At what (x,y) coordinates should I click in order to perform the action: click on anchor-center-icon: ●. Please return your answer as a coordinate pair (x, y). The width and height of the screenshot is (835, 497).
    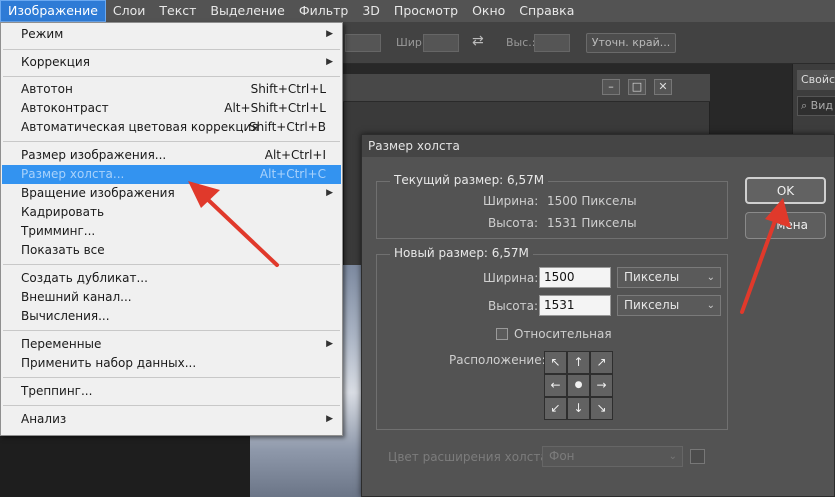
    Looking at the image, I should click on (578, 385).